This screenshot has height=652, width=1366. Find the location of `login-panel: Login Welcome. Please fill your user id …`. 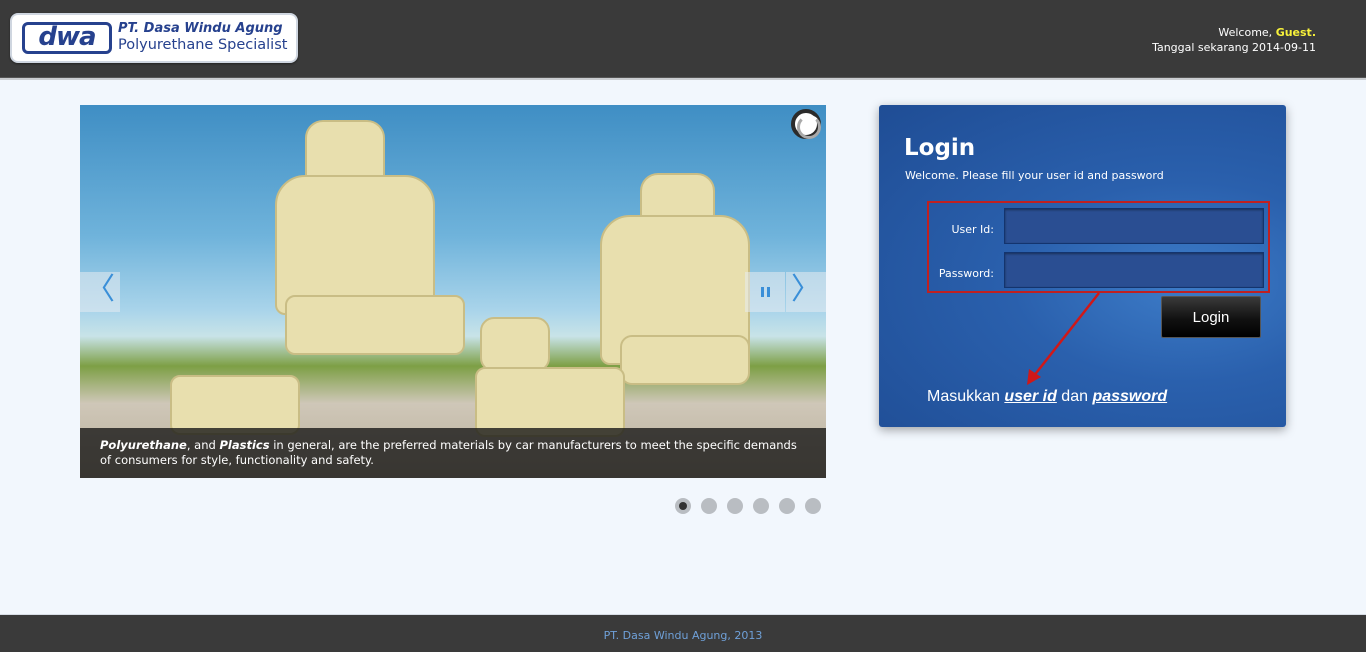

login-panel: Login Welcome. Please fill your user id … is located at coordinates (1082, 266).